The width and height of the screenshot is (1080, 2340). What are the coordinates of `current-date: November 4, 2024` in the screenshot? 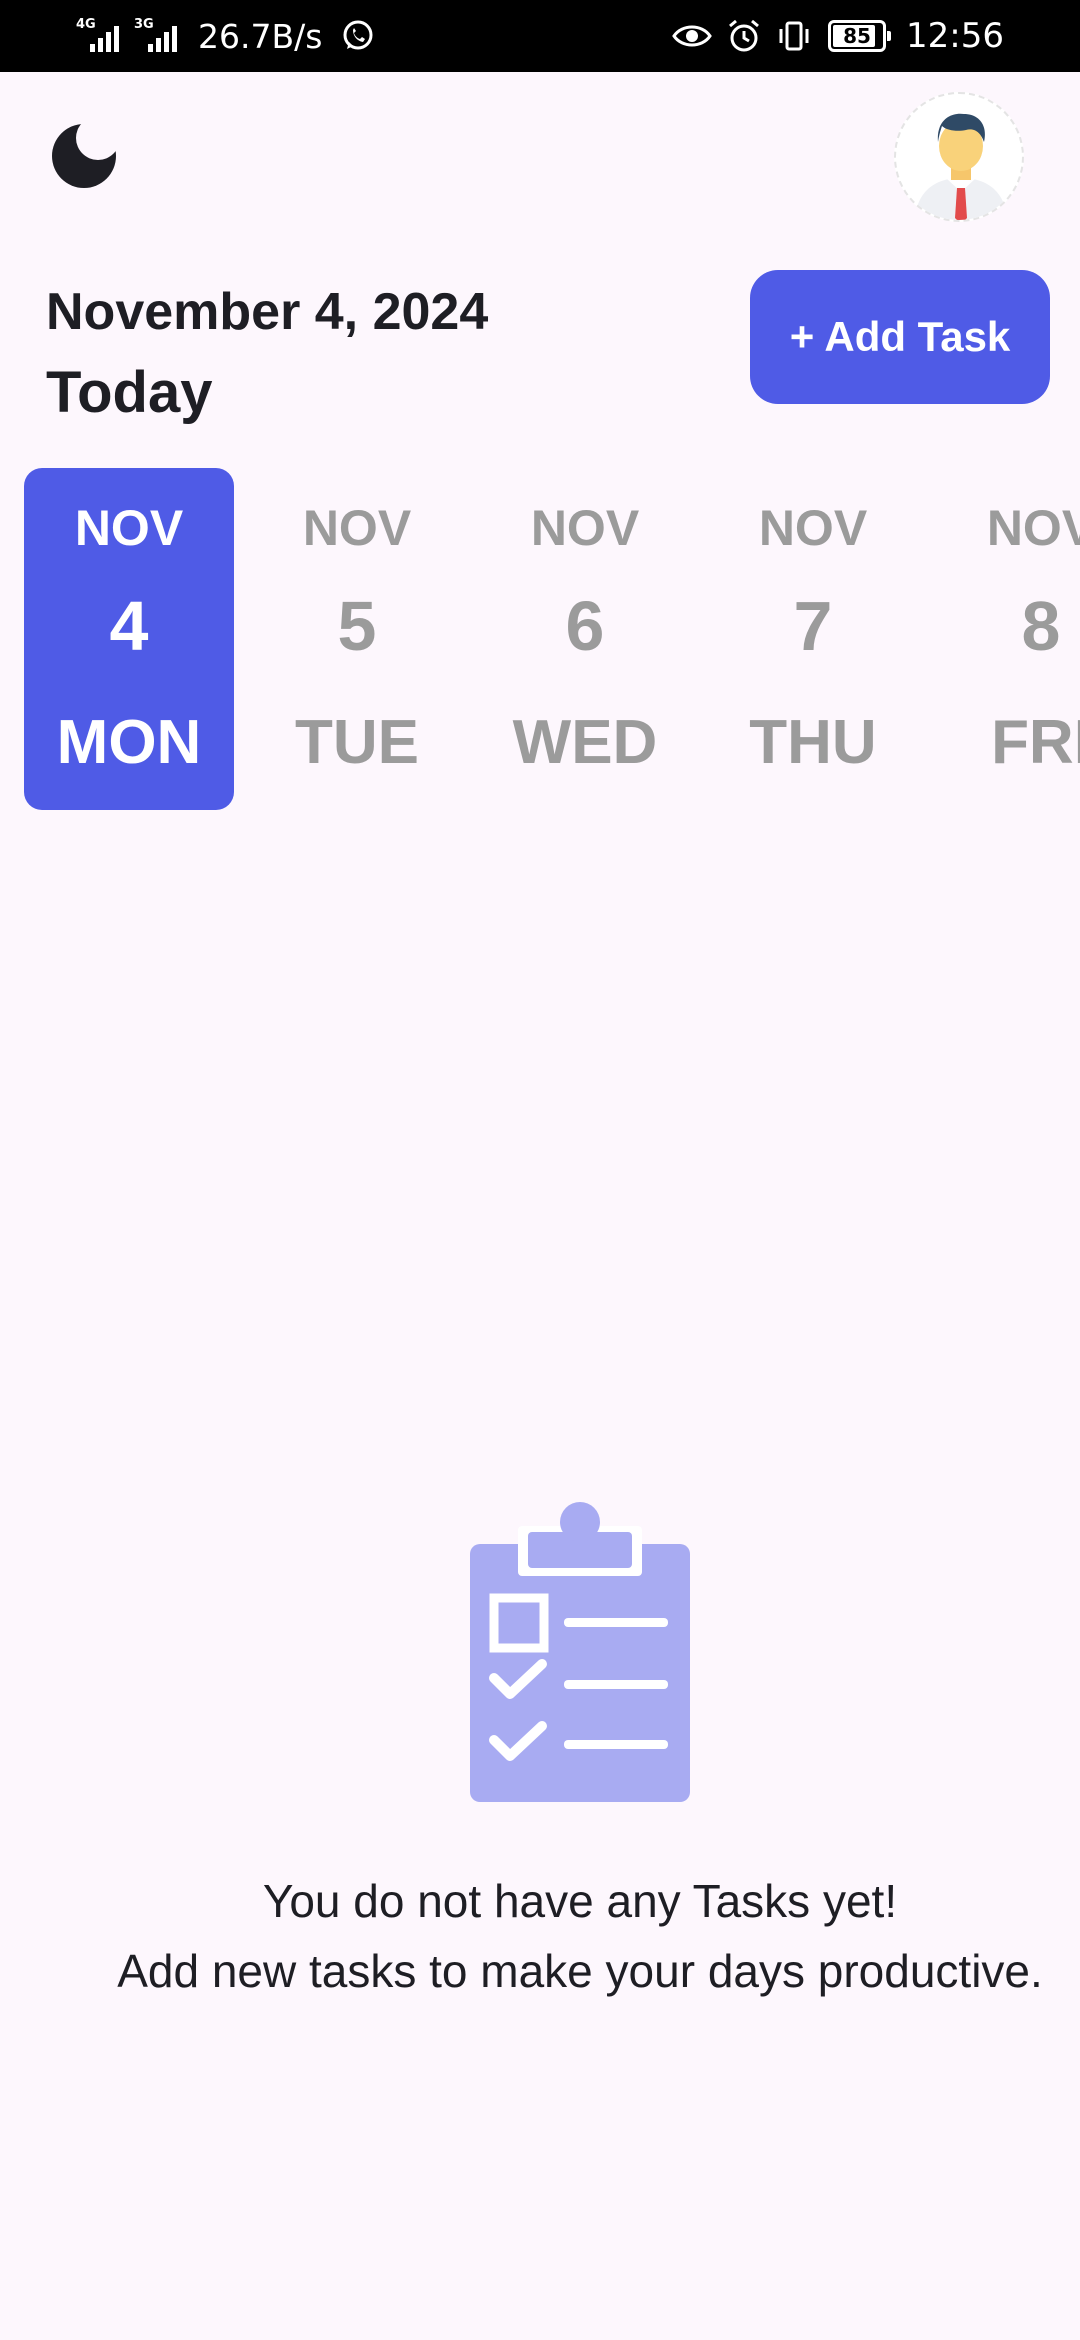 It's located at (267, 312).